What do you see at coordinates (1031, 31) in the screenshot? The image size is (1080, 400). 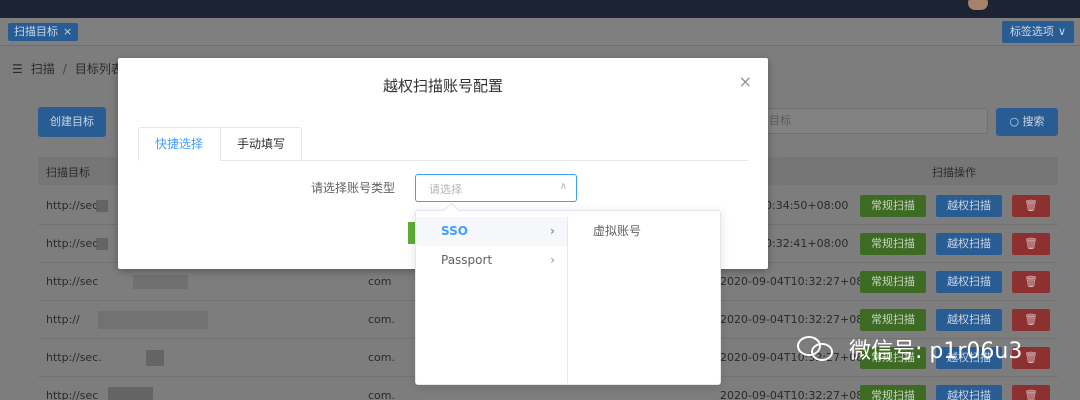 I see `tag-options-label: 标签选项` at bounding box center [1031, 31].